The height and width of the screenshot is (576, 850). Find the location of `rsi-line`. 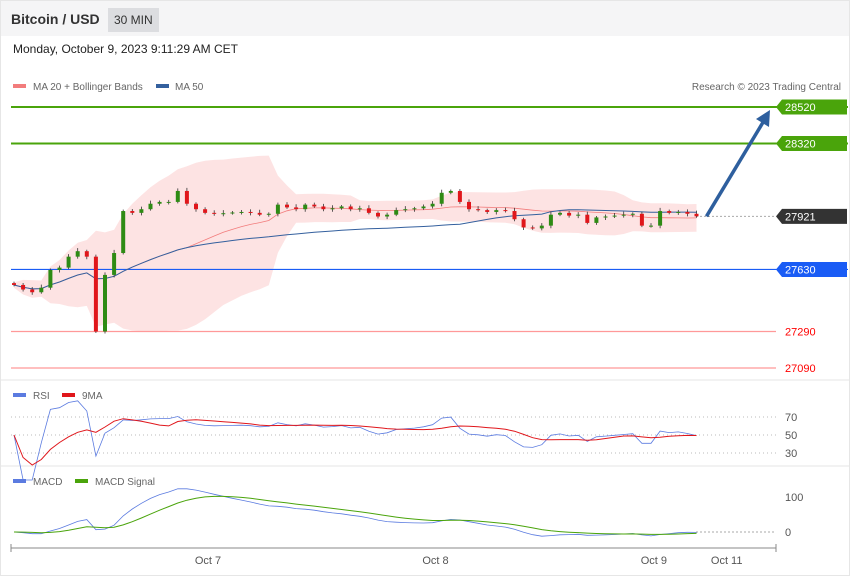

rsi-line is located at coordinates (355, 440).